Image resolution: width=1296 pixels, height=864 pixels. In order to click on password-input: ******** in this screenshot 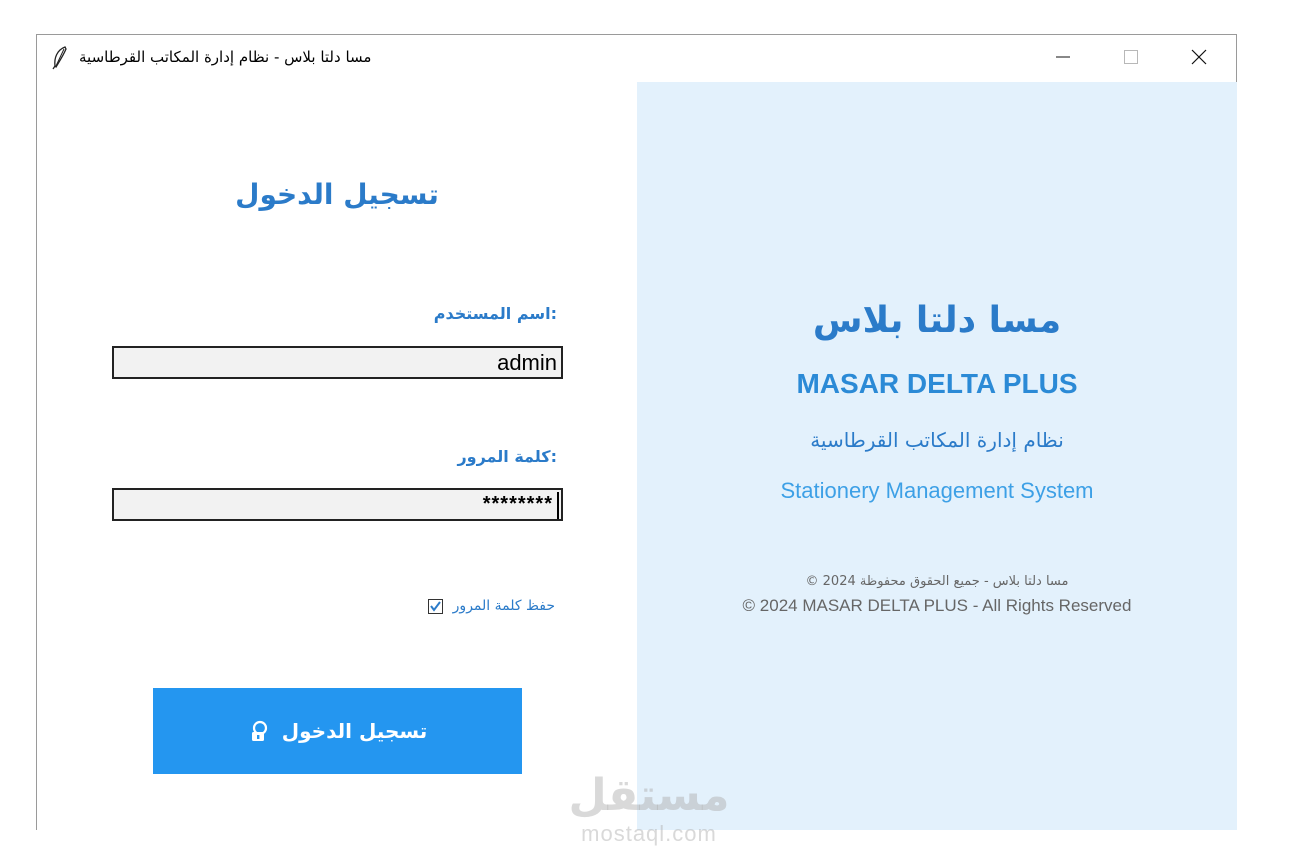, I will do `click(337, 504)`.